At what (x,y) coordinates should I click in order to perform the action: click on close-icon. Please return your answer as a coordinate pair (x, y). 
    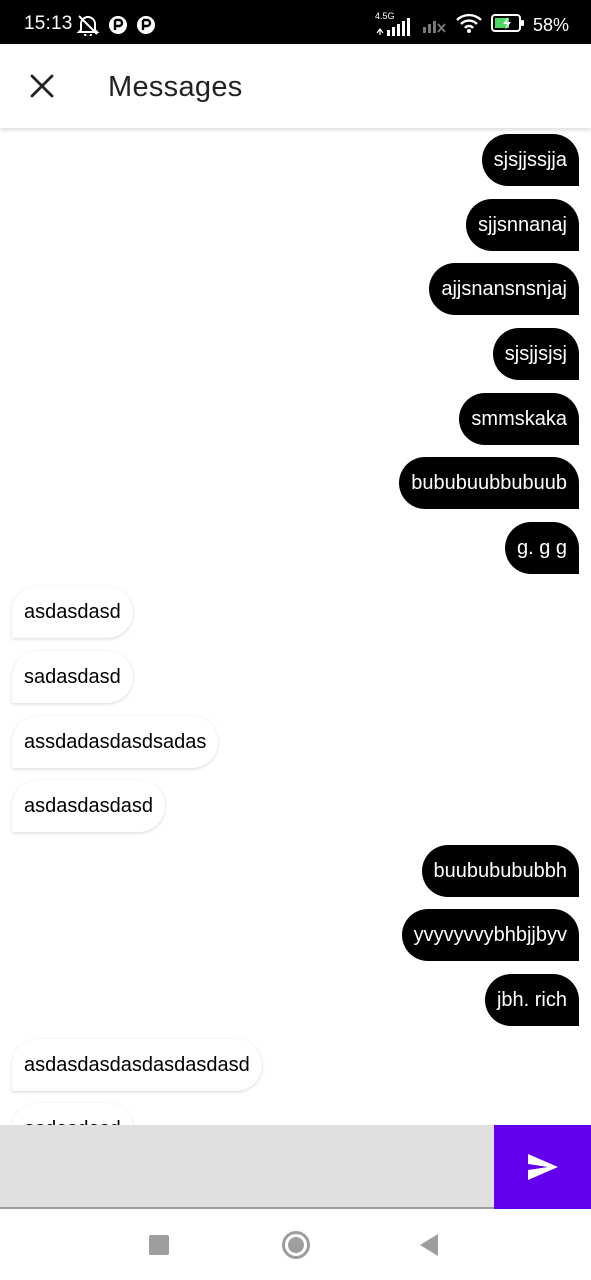
    Looking at the image, I should click on (42, 86).